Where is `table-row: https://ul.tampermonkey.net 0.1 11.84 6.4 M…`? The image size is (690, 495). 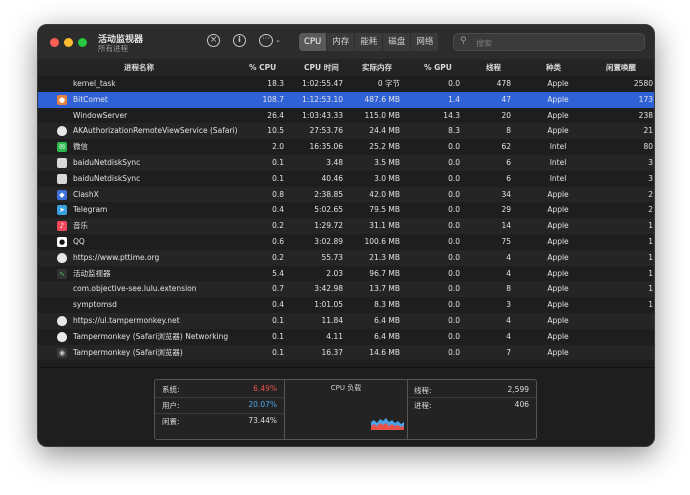 table-row: https://ul.tampermonkey.net 0.1 11.84 6.4 M… is located at coordinates (346, 321).